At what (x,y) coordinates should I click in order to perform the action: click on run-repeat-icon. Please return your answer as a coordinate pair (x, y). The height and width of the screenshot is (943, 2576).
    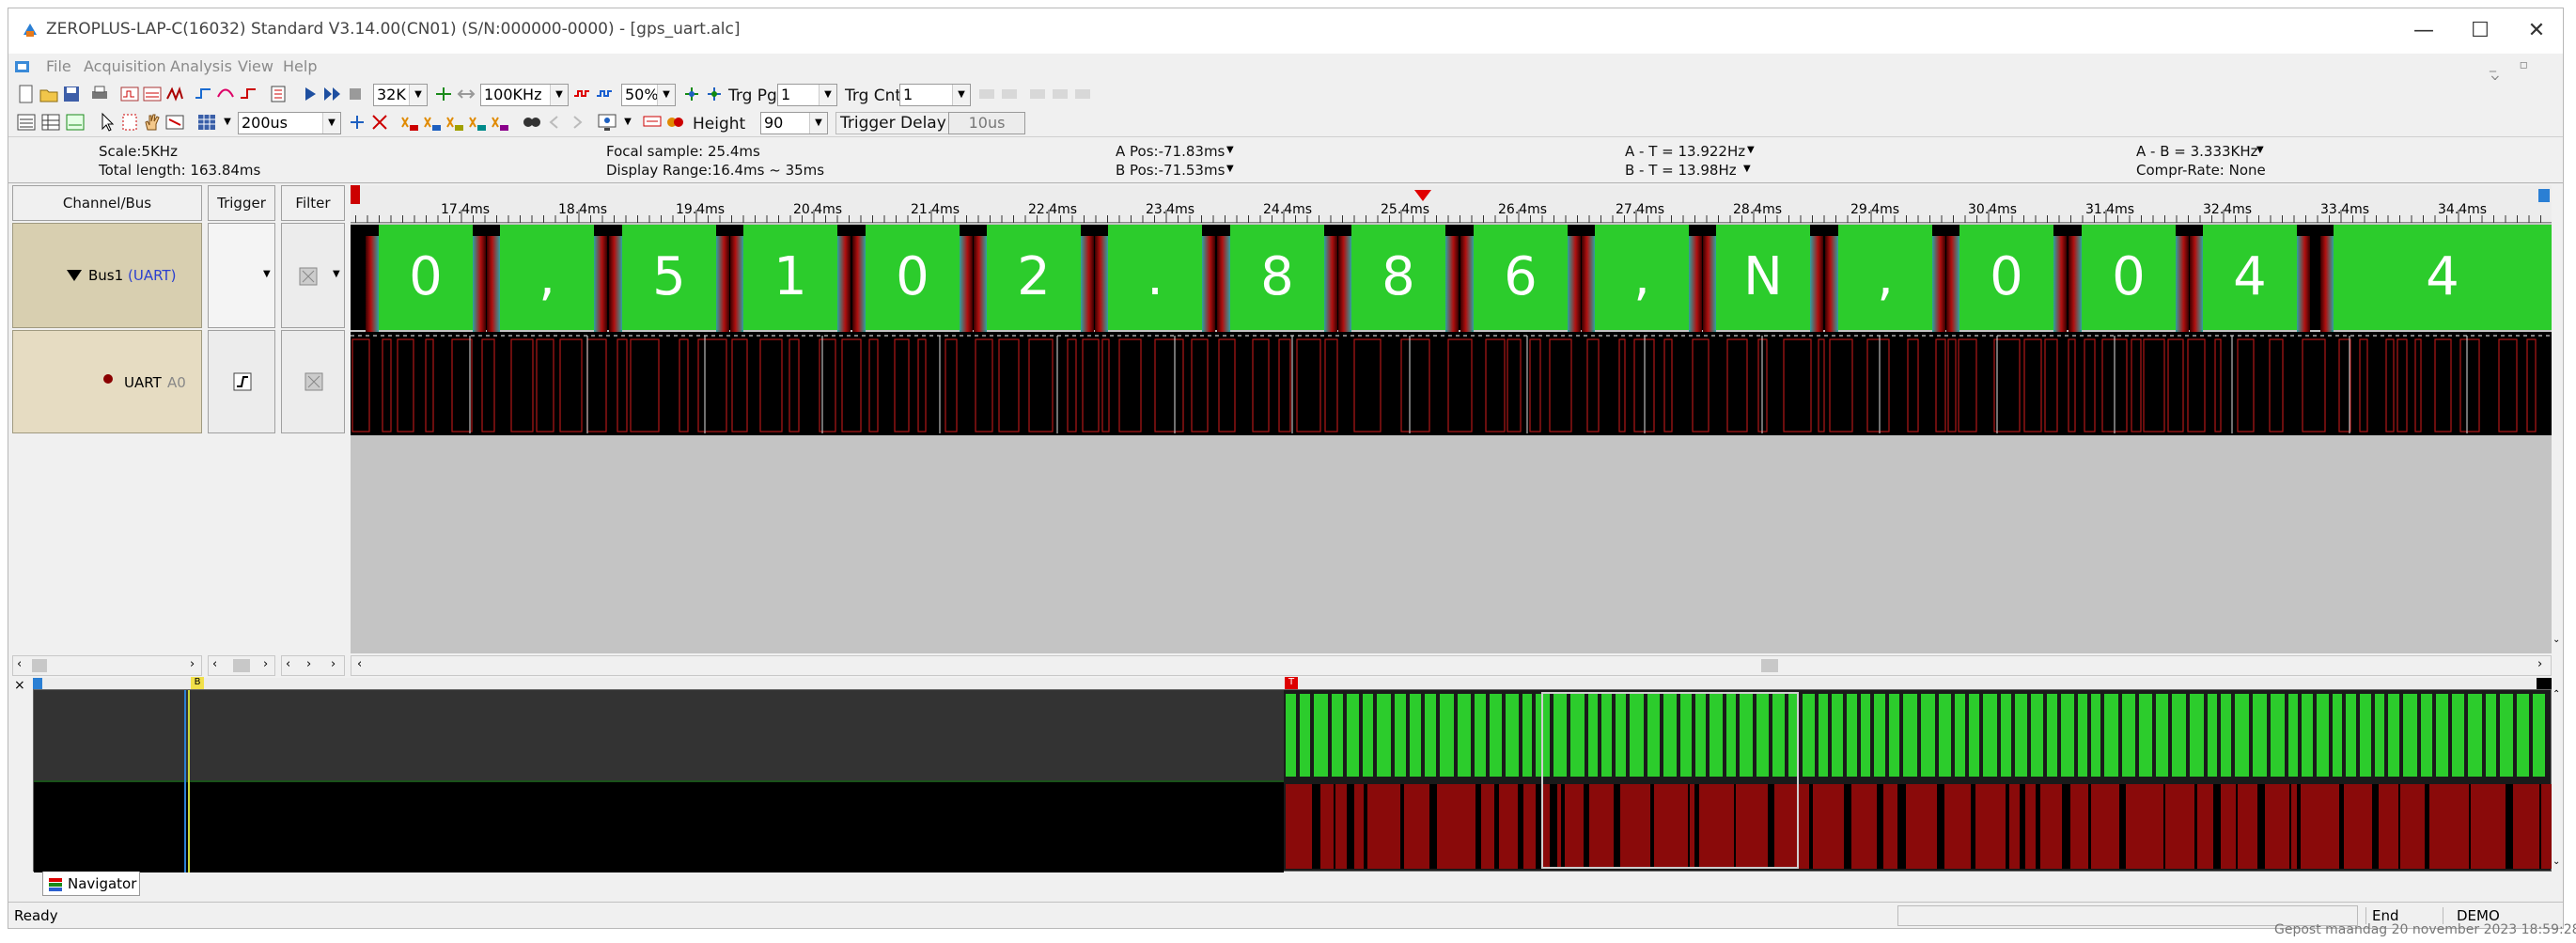
    Looking at the image, I should click on (332, 94).